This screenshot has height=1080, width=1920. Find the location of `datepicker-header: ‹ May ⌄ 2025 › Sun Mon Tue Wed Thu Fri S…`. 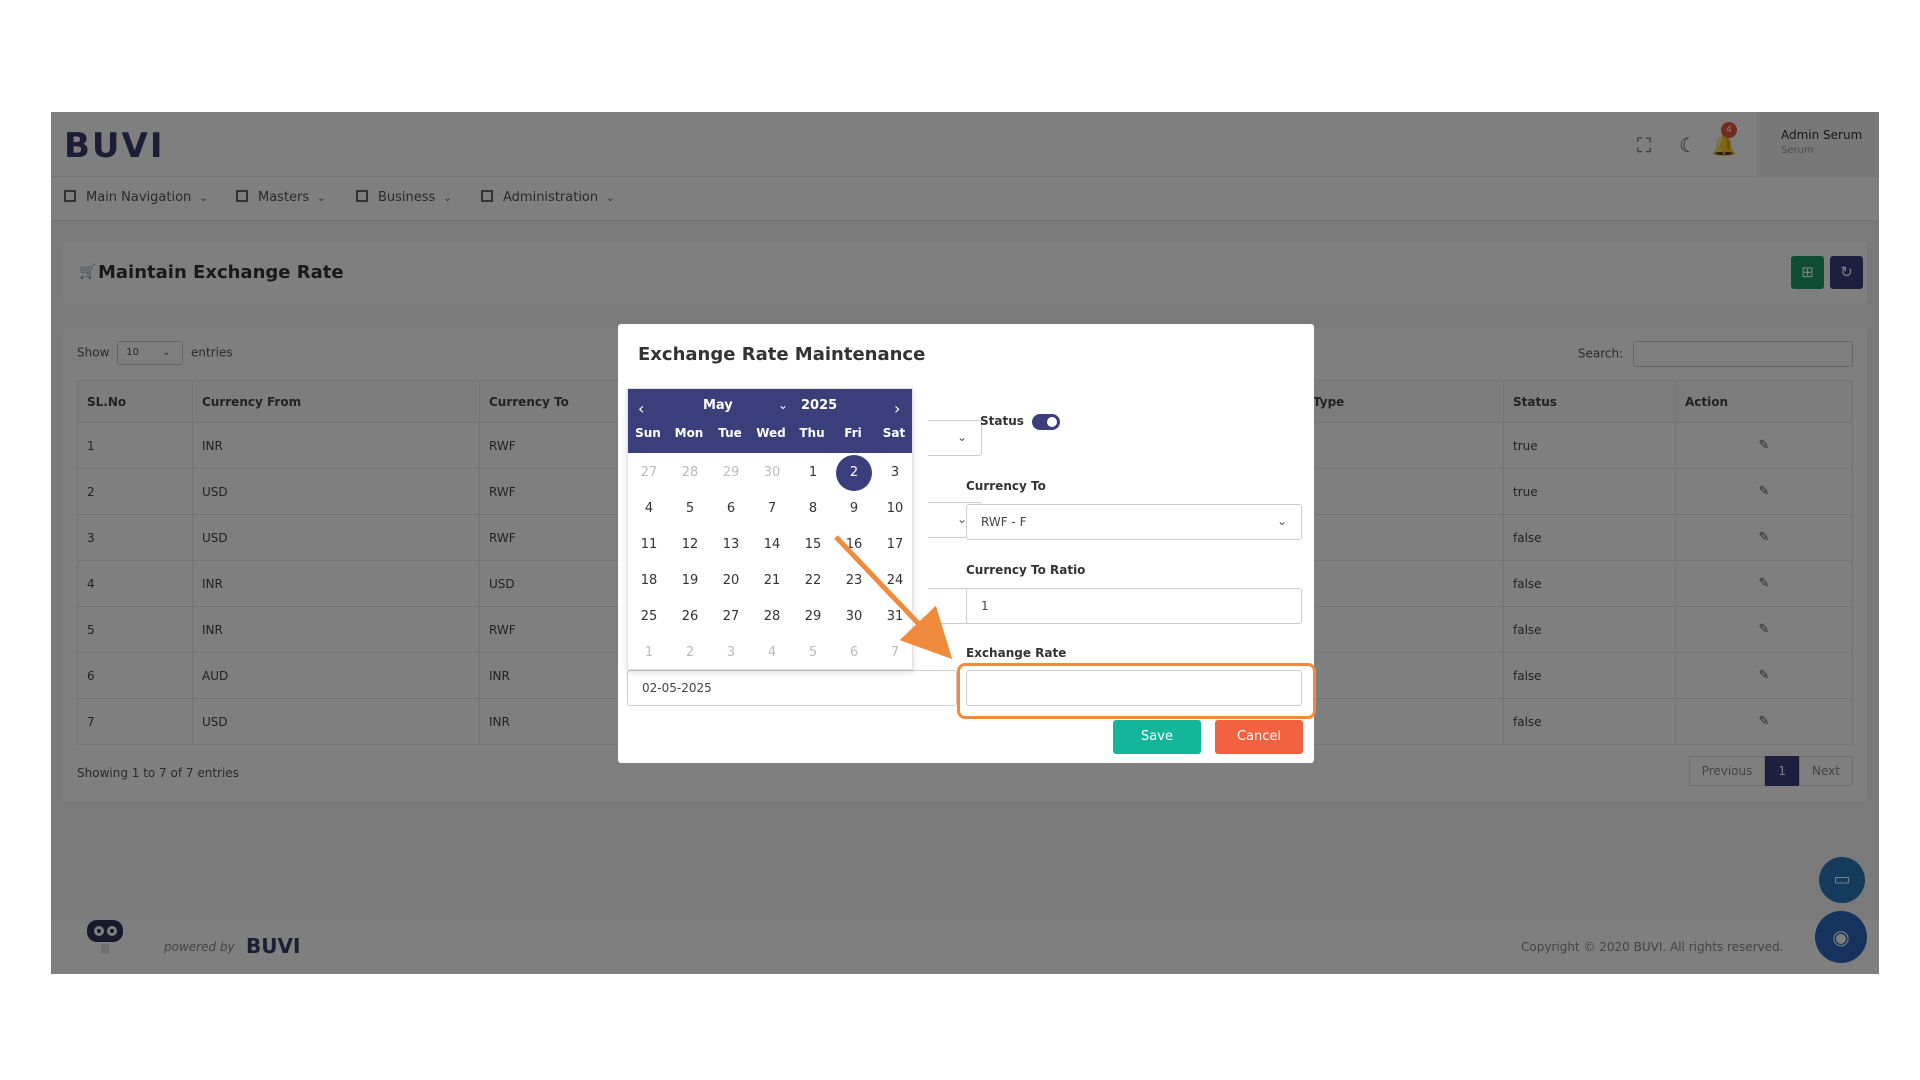

datepicker-header: ‹ May ⌄ 2025 › Sun Mon Tue Wed Thu Fri S… is located at coordinates (770, 421).